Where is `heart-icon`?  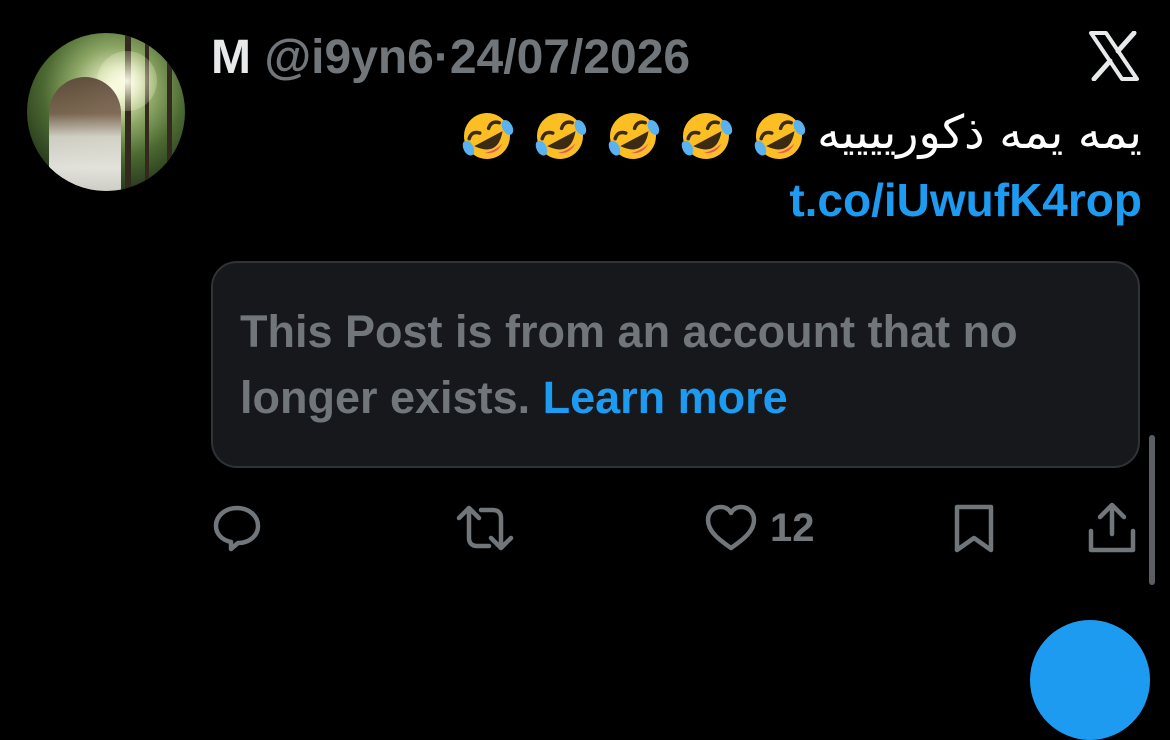 heart-icon is located at coordinates (731, 527).